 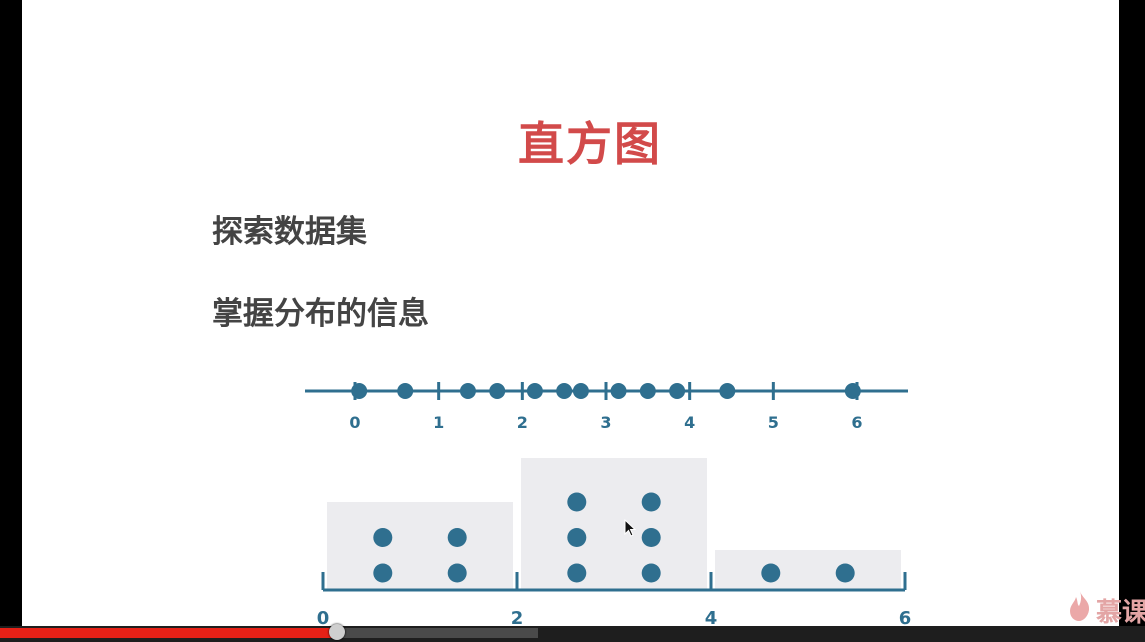 I want to click on number-line-tick-label: 2, so click(x=522, y=422).